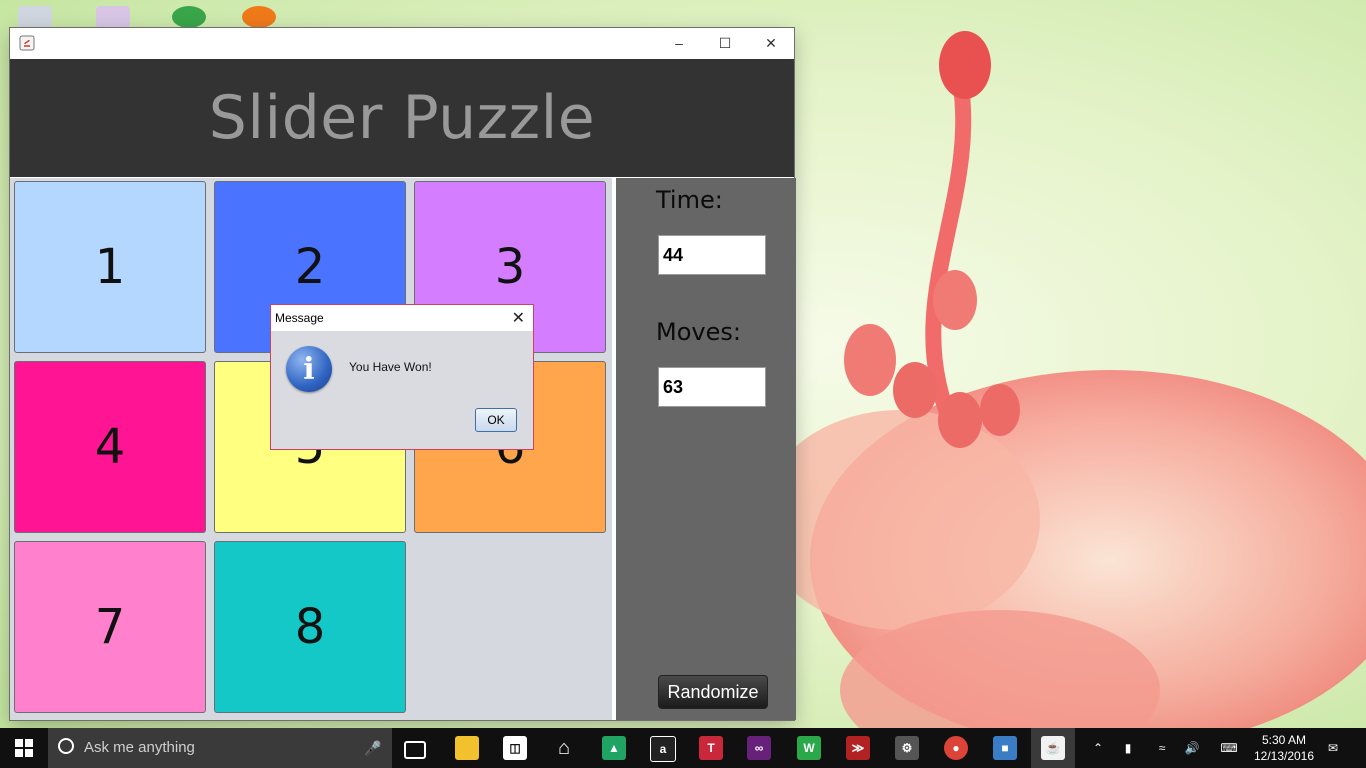 This screenshot has width=1366, height=768. Describe the element at coordinates (299, 318) in the screenshot. I see `dialog-title: Message` at that location.